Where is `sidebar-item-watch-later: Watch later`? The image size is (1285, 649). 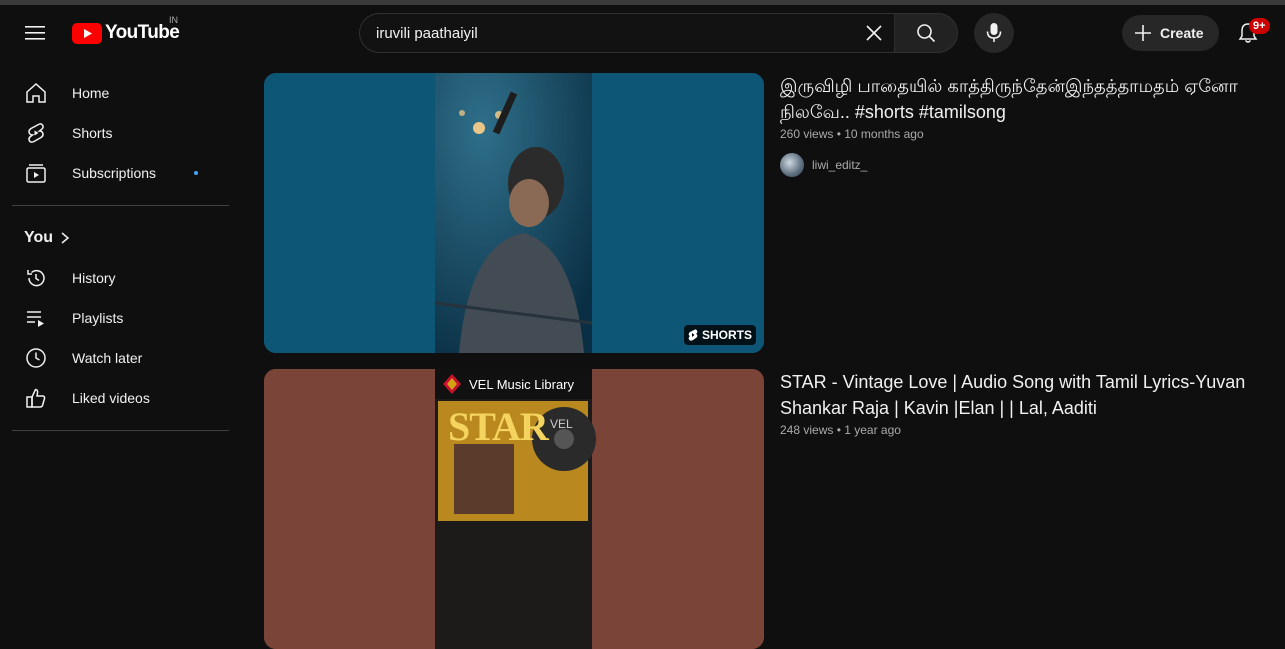
sidebar-item-watch-later: Watch later is located at coordinates (120, 358).